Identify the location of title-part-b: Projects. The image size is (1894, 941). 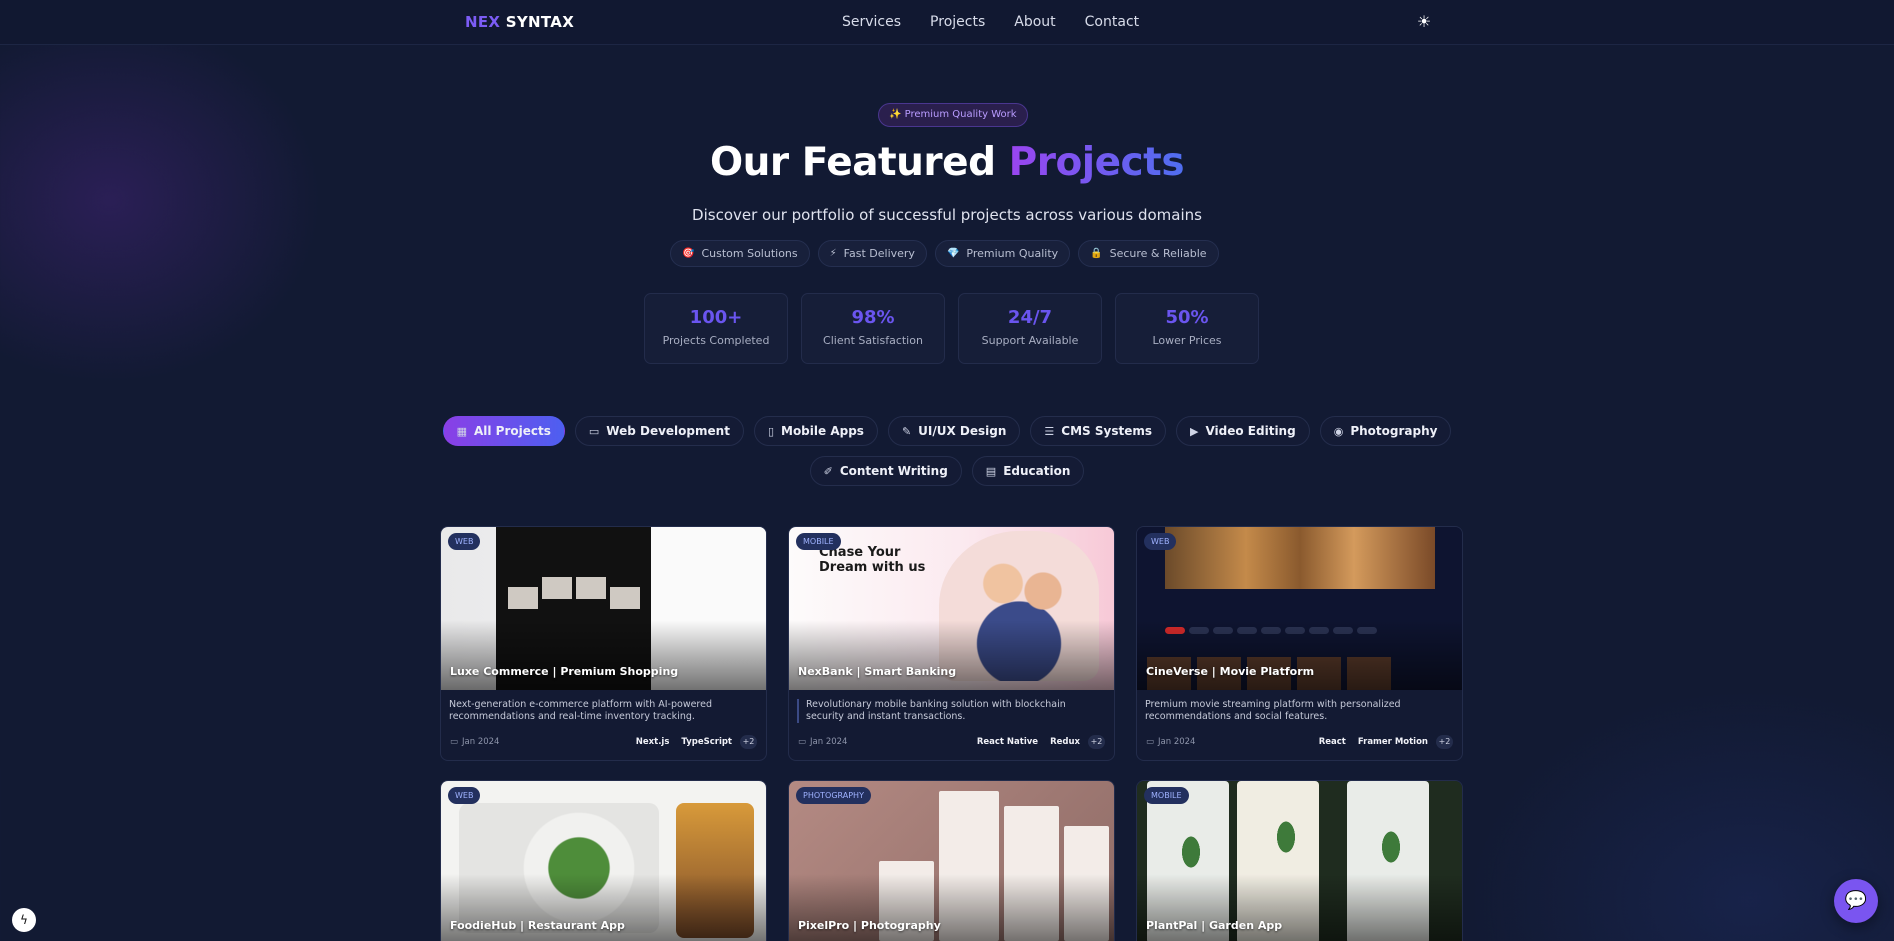
(1096, 162).